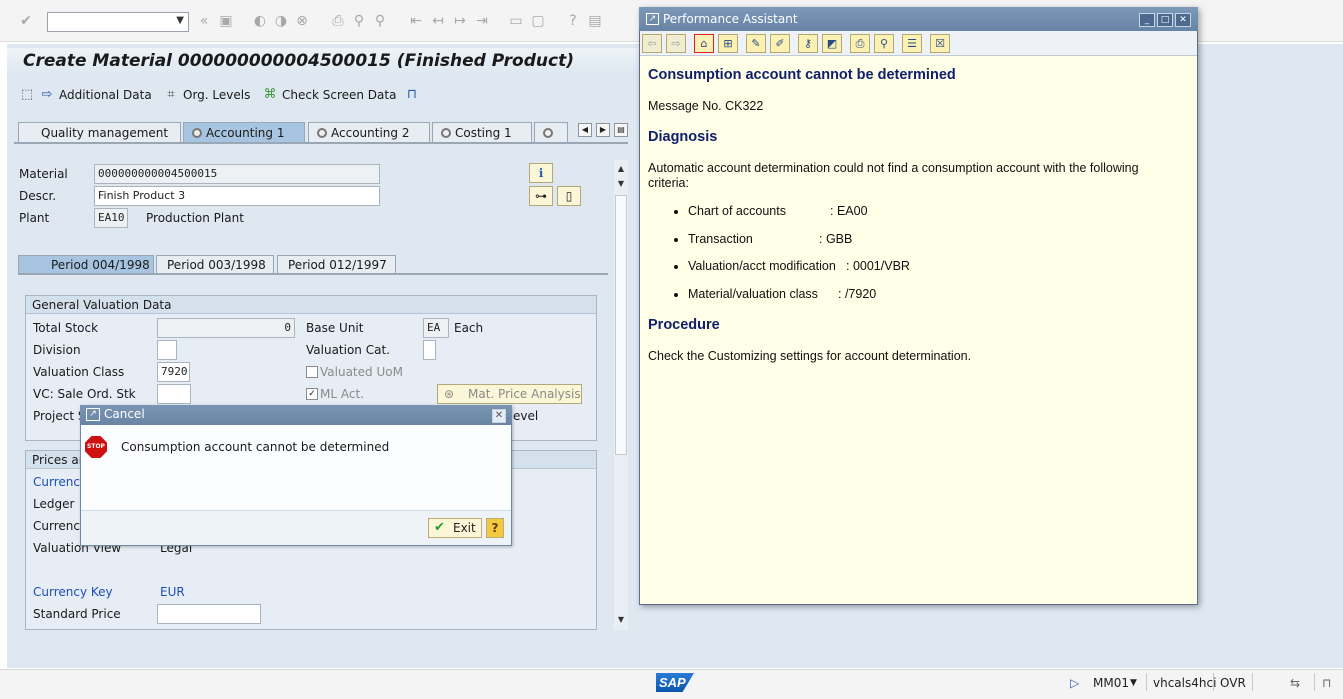 Image resolution: width=1343 pixels, height=699 pixels. What do you see at coordinates (860, 43) in the screenshot?
I see `pa-print-icon: ⎙` at bounding box center [860, 43].